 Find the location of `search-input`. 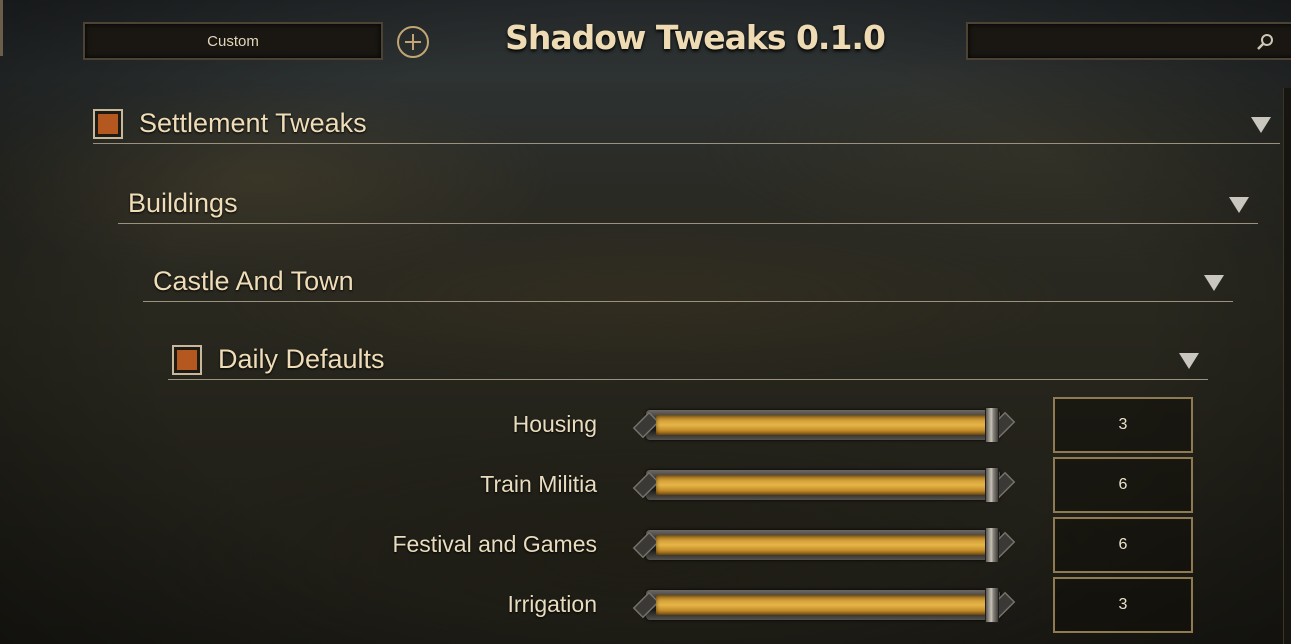

search-input is located at coordinates (1128, 41).